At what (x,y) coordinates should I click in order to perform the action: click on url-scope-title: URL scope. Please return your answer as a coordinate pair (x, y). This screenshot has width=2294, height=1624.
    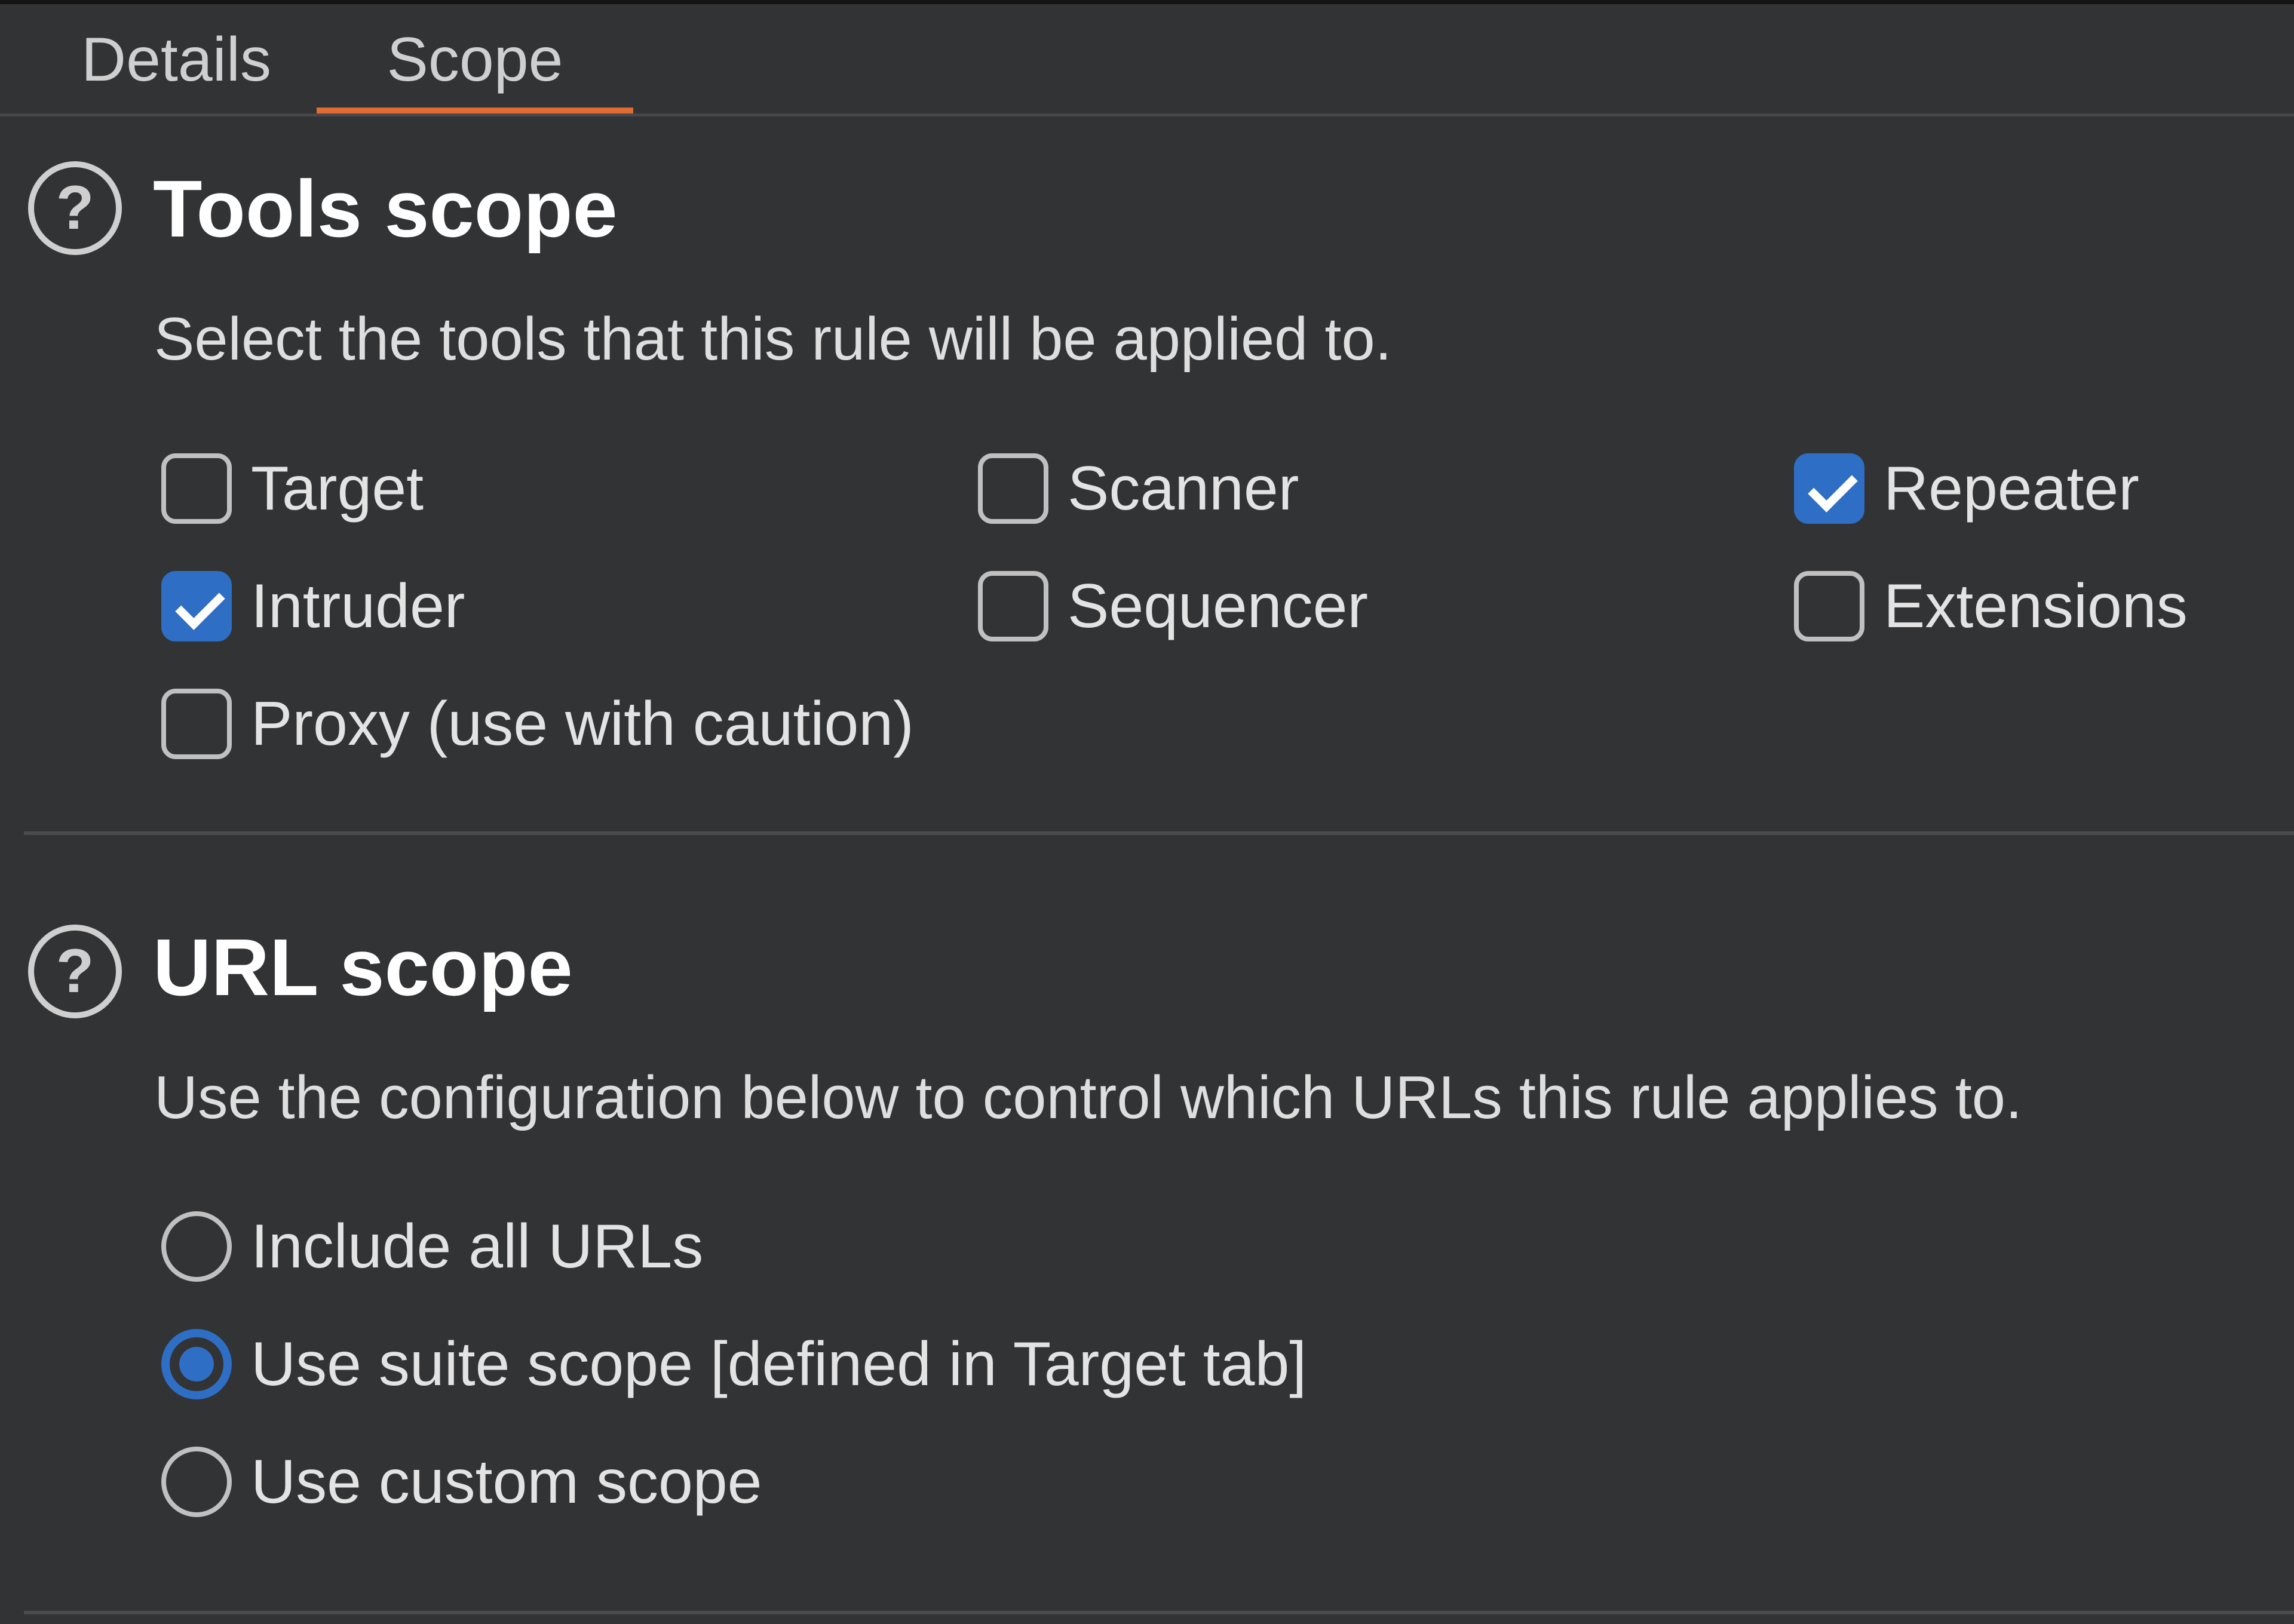
    Looking at the image, I should click on (363, 967).